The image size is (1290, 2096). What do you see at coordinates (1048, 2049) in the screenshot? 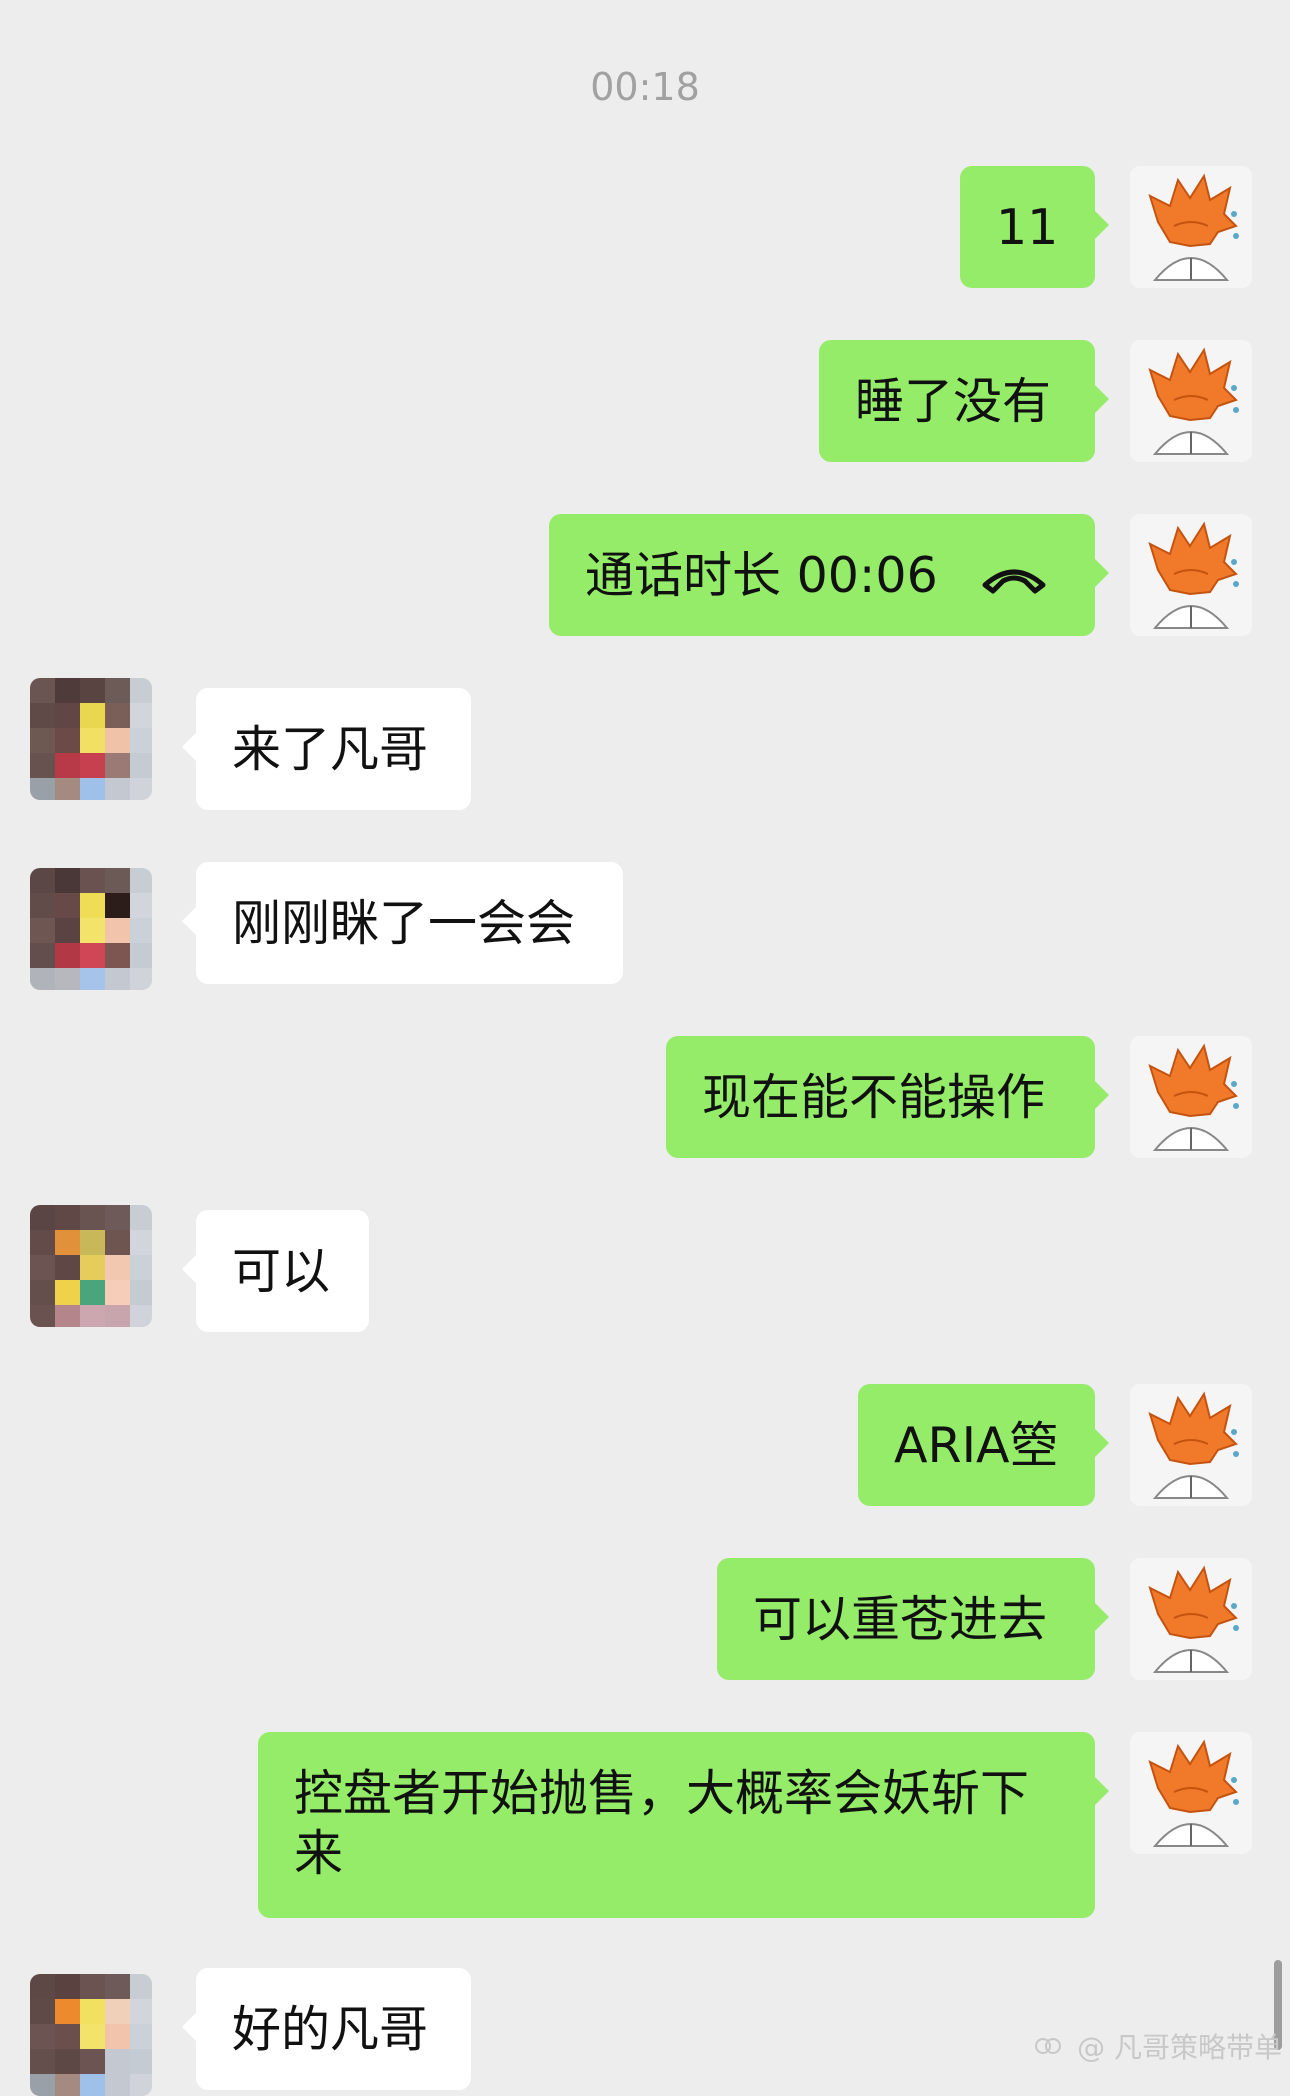
I see `watermark-logo-icon` at bounding box center [1048, 2049].